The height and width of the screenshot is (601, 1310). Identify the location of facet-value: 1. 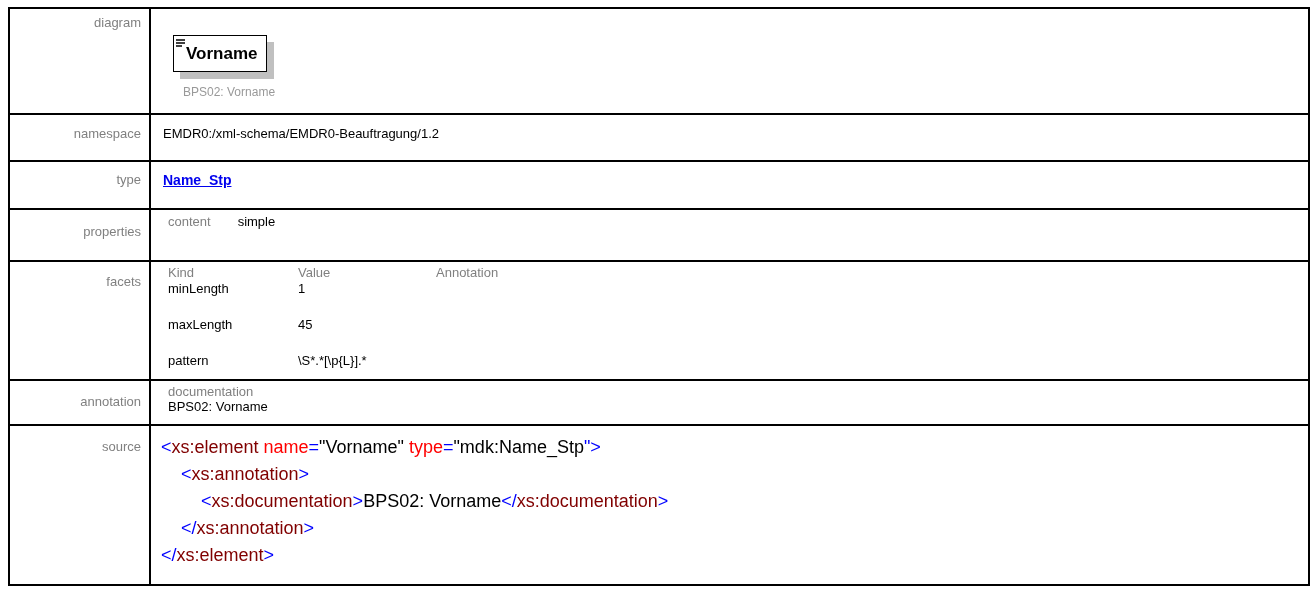
(302, 289).